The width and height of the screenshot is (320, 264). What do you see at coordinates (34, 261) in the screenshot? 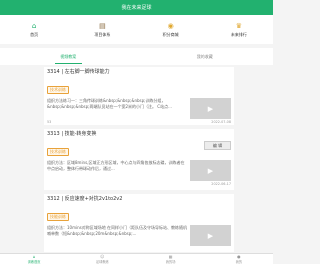
I see `bottom-nav-training-home-label: 训练首页` at bounding box center [34, 261].